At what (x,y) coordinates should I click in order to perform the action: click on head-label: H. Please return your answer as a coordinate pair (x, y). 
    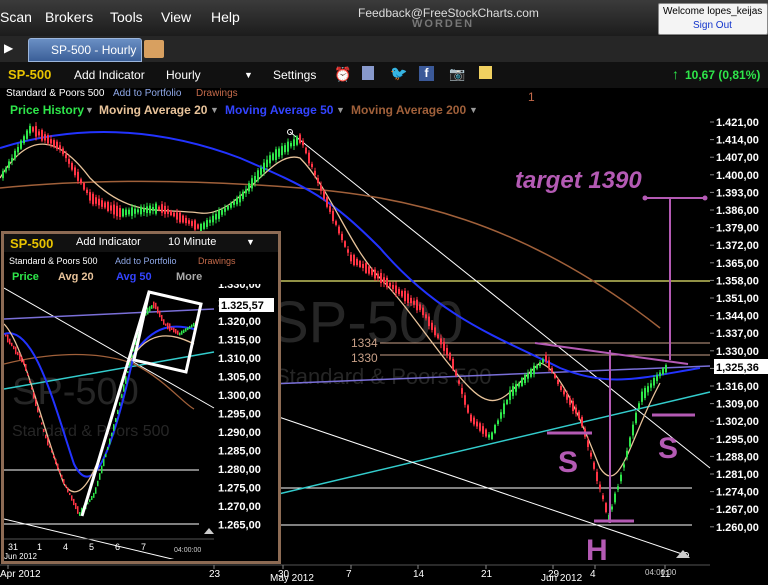
    Looking at the image, I should click on (597, 550).